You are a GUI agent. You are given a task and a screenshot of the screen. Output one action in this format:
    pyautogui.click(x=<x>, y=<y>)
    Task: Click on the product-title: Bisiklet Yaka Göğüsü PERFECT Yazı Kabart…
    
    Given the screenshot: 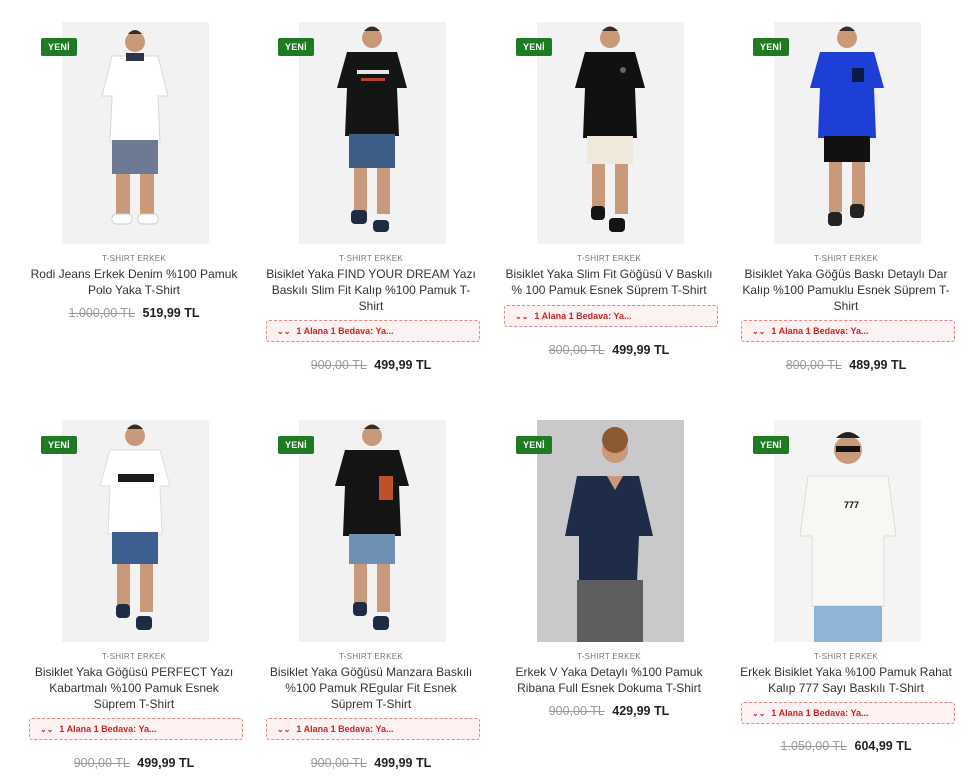 What is the action you would take?
    pyautogui.click(x=134, y=688)
    